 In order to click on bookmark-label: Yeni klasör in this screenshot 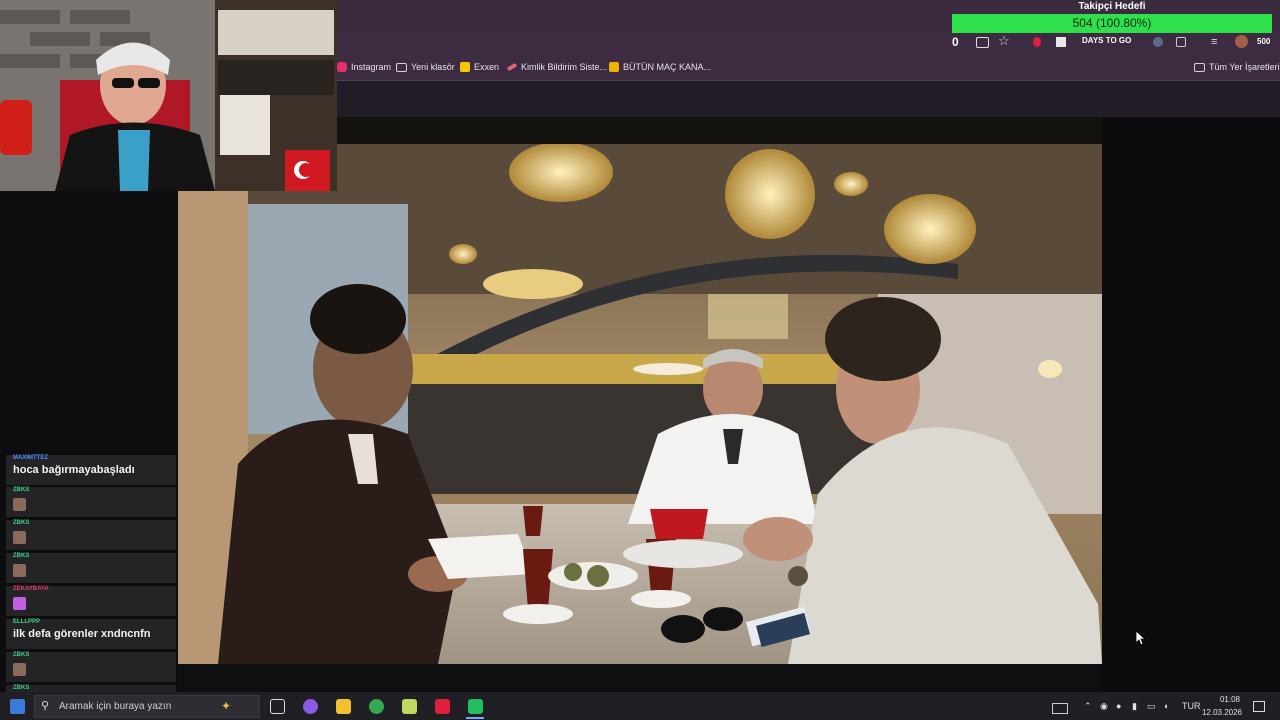, I will do `click(433, 67)`.